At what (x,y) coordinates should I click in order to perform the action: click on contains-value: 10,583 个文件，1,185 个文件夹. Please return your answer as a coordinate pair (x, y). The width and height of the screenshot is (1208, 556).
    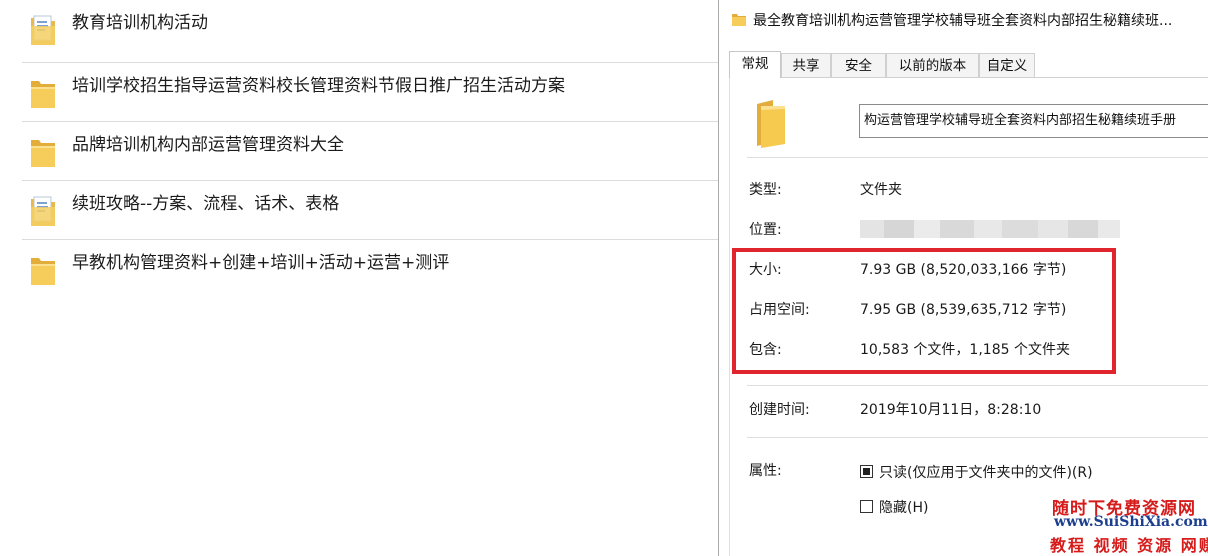
    Looking at the image, I should click on (965, 350).